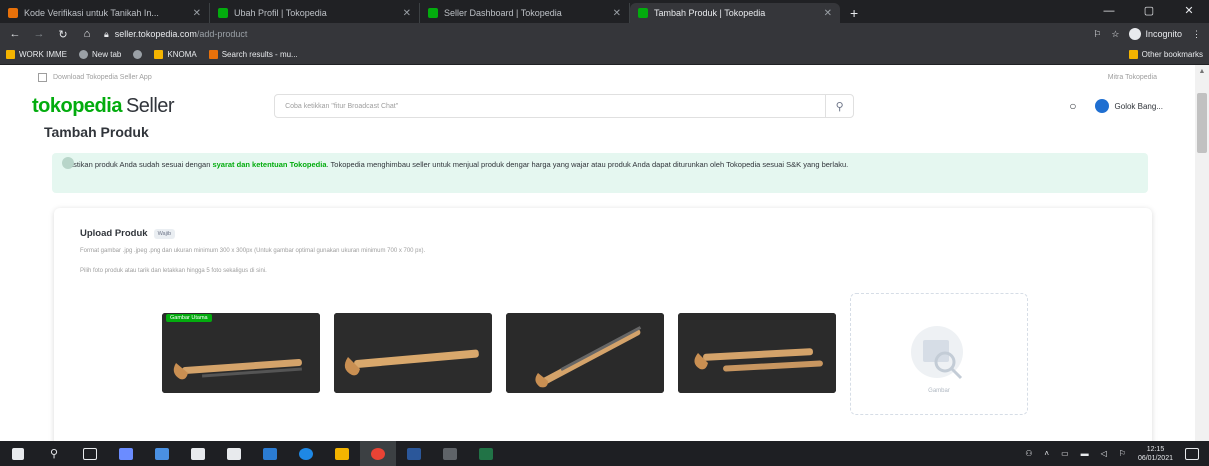 This screenshot has height=466, width=1209. I want to click on chrome-icon, so click(378, 453).